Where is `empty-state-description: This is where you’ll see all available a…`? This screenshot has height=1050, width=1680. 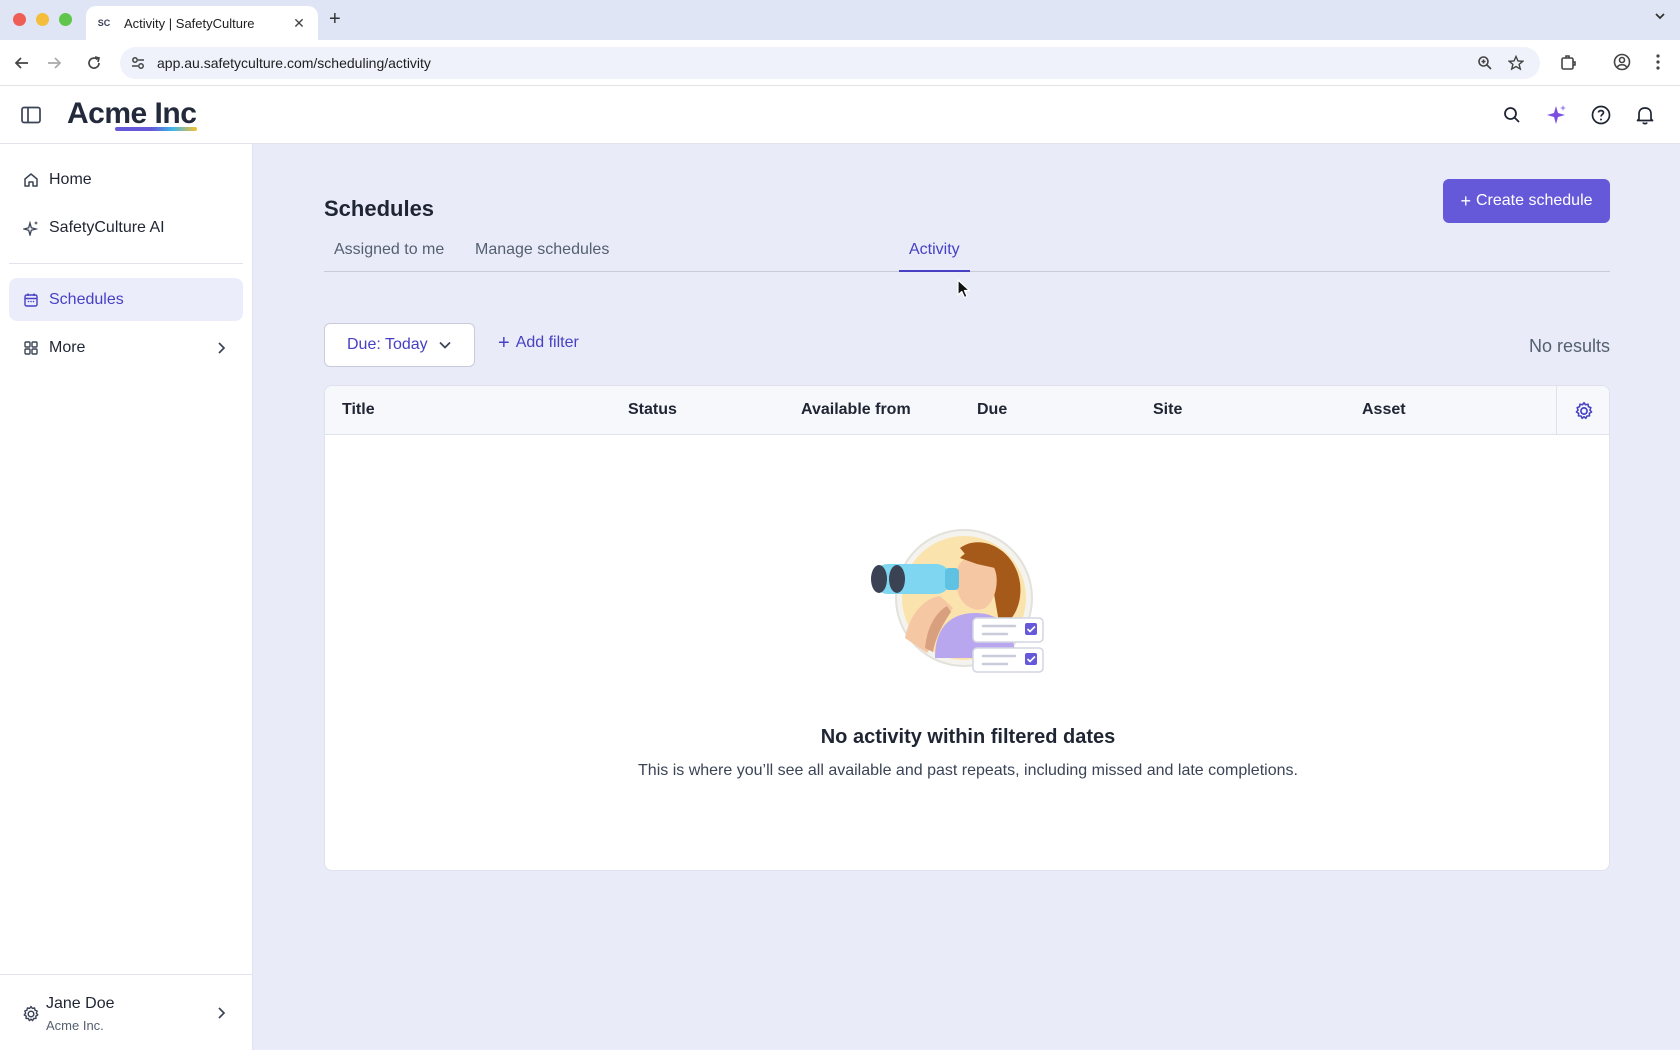 empty-state-description: This is where you’ll see all available a… is located at coordinates (968, 770).